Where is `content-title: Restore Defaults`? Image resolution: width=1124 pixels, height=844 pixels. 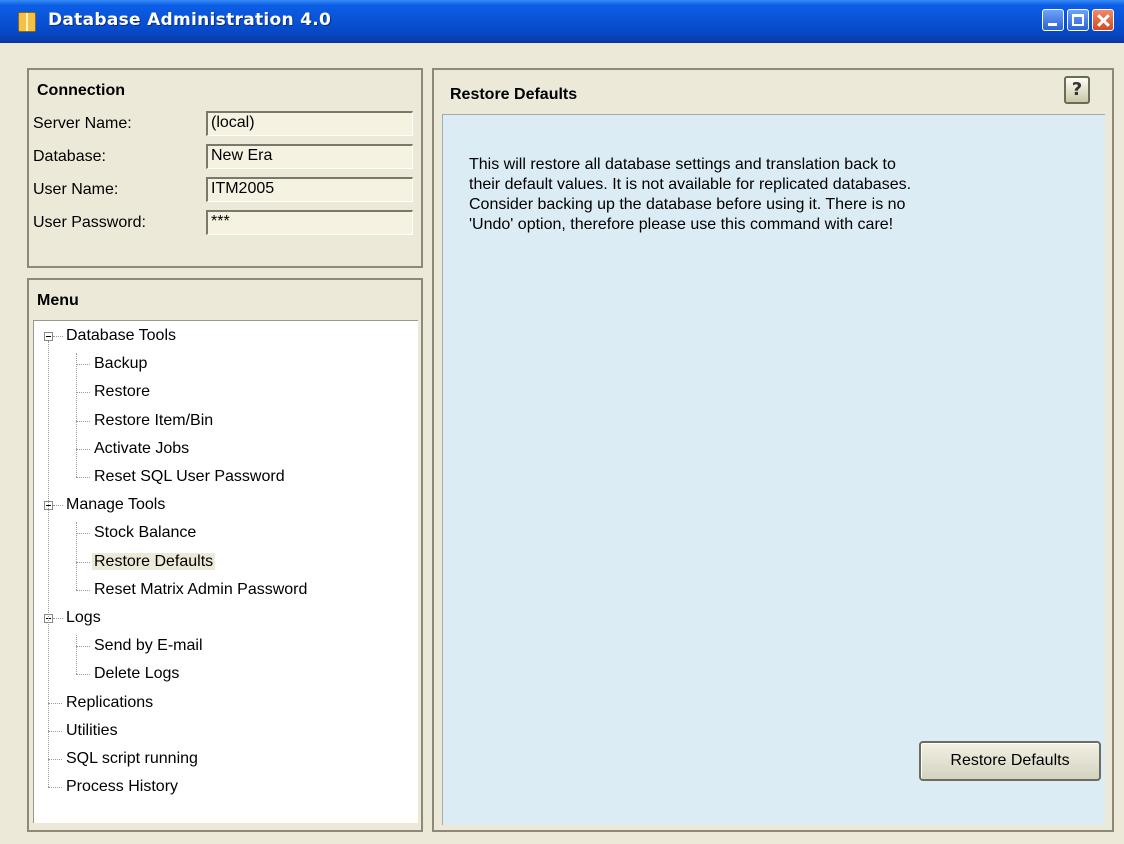 content-title: Restore Defaults is located at coordinates (514, 94).